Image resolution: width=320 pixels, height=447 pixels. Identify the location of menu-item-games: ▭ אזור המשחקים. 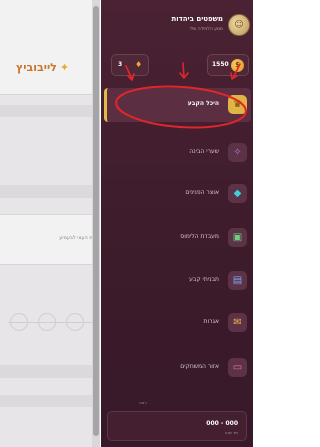
(177, 368).